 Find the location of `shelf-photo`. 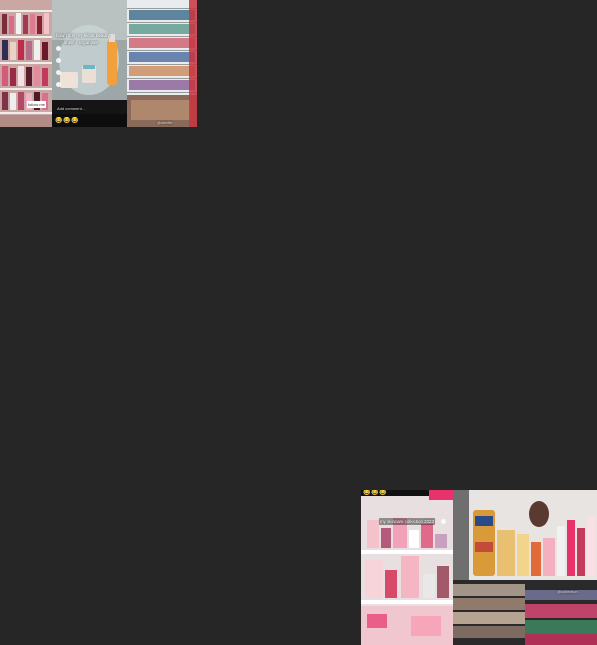

shelf-photo is located at coordinates (525, 535).